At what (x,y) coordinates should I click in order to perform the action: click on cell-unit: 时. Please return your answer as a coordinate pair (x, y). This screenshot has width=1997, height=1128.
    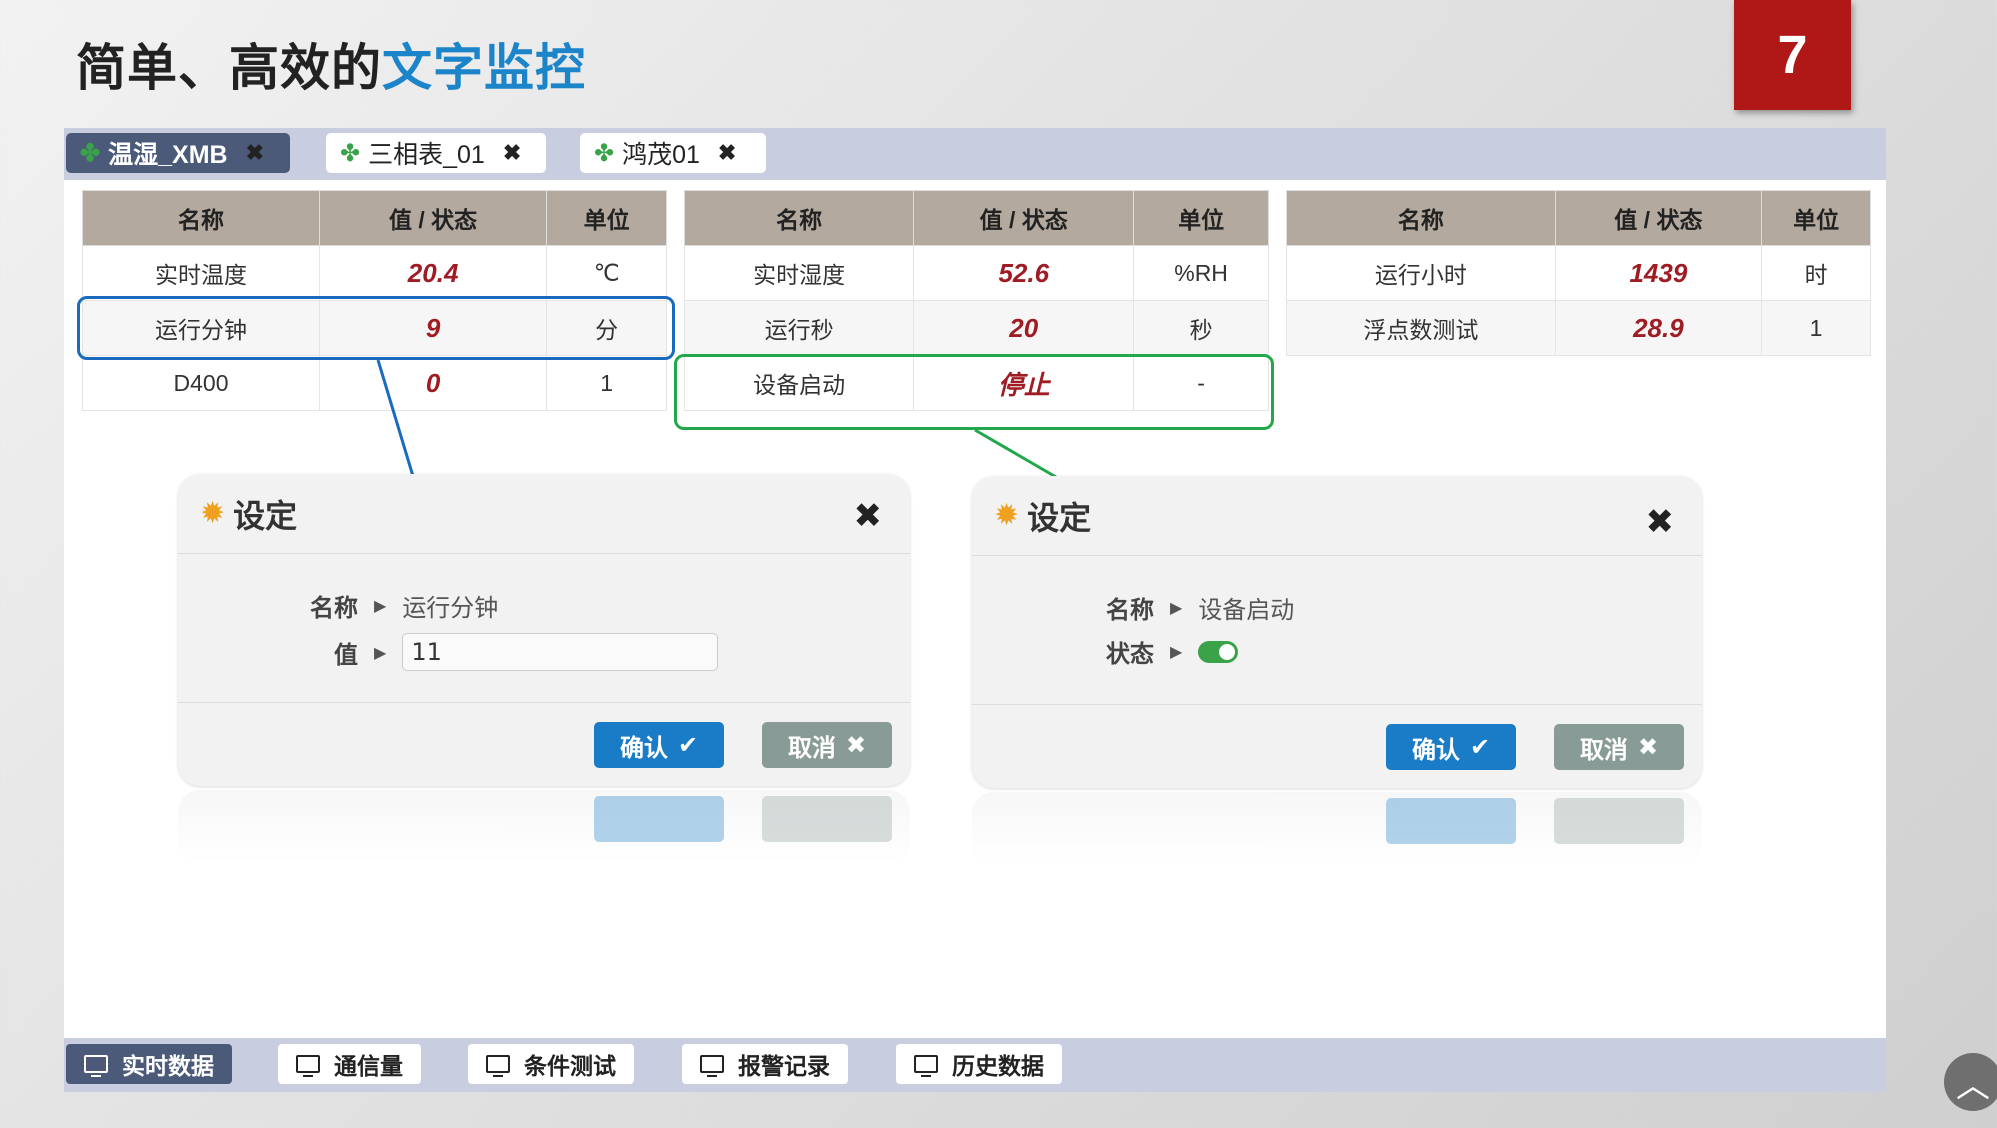
    Looking at the image, I should click on (1816, 273).